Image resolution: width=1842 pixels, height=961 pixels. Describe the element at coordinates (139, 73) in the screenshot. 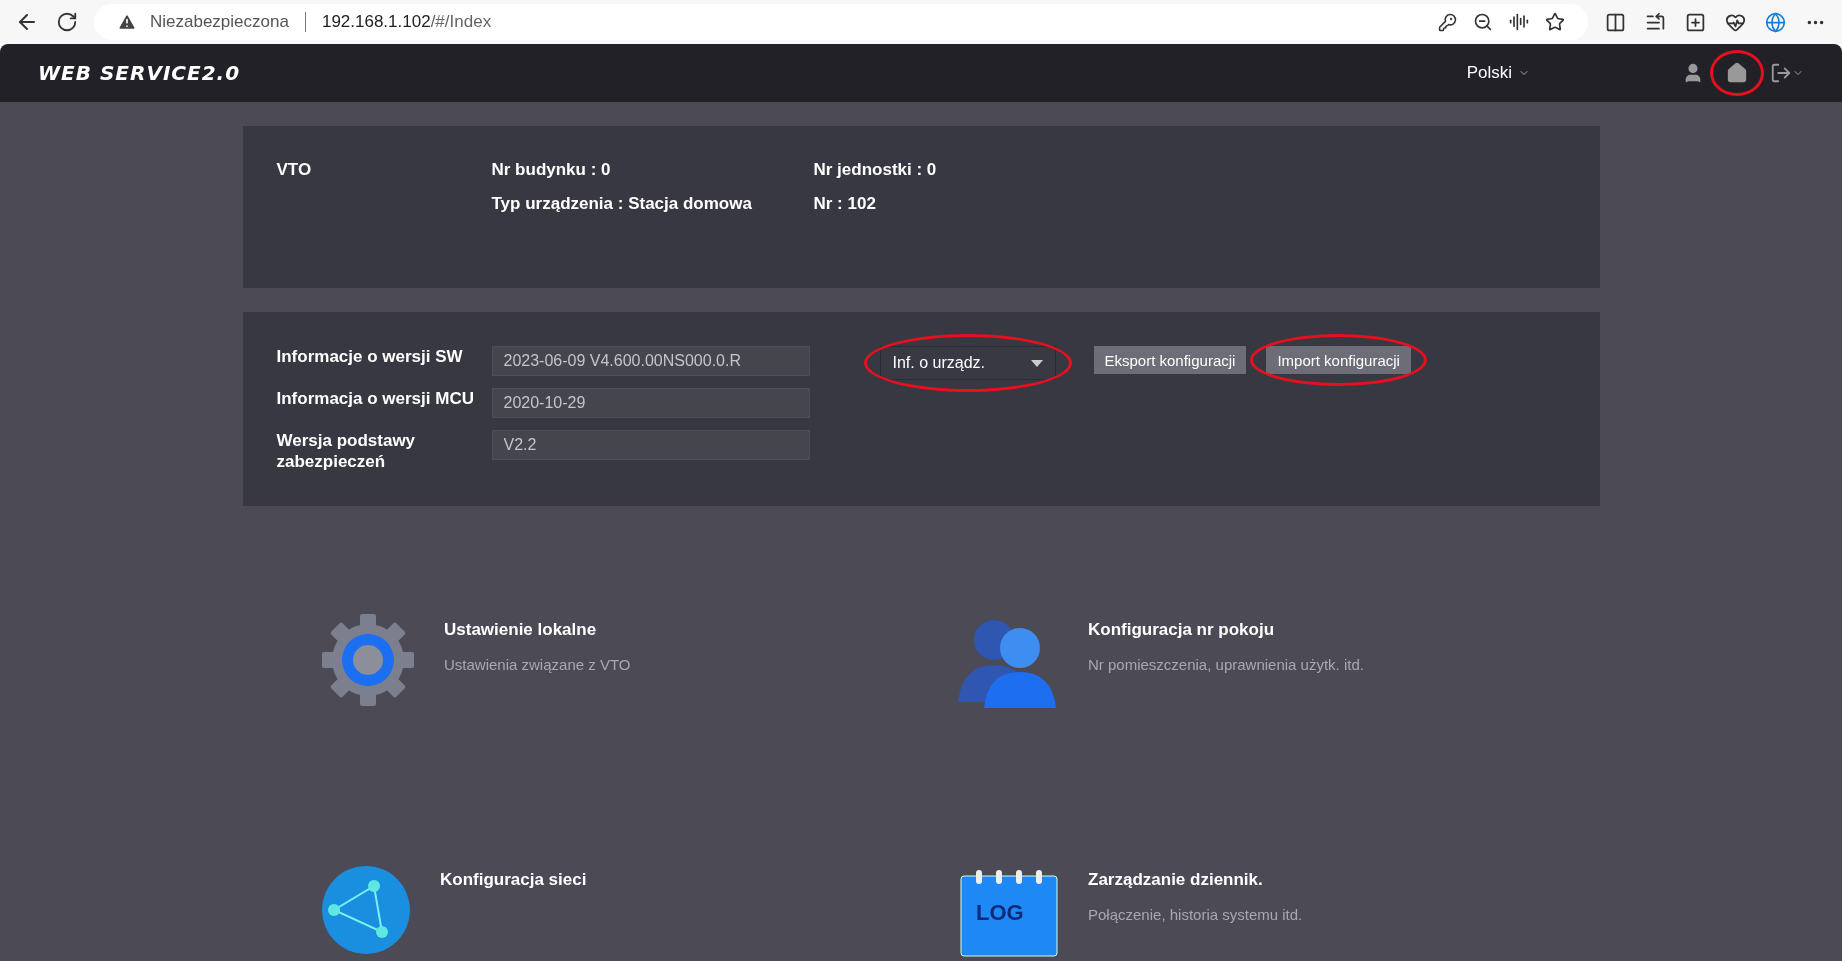

I see `app-logo: WEB SERVICE2.0` at that location.